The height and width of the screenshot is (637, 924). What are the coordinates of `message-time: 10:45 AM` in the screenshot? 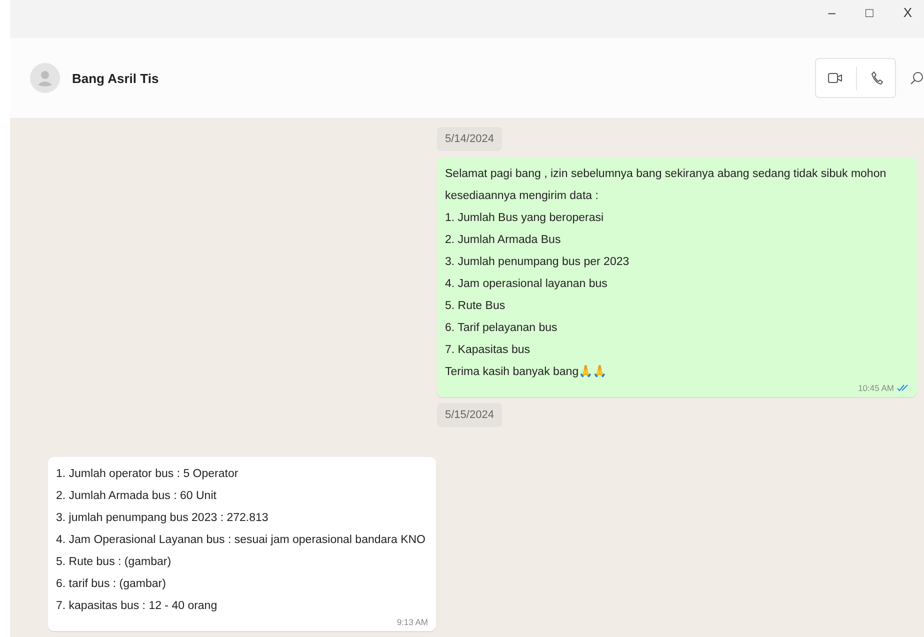 It's located at (876, 388).